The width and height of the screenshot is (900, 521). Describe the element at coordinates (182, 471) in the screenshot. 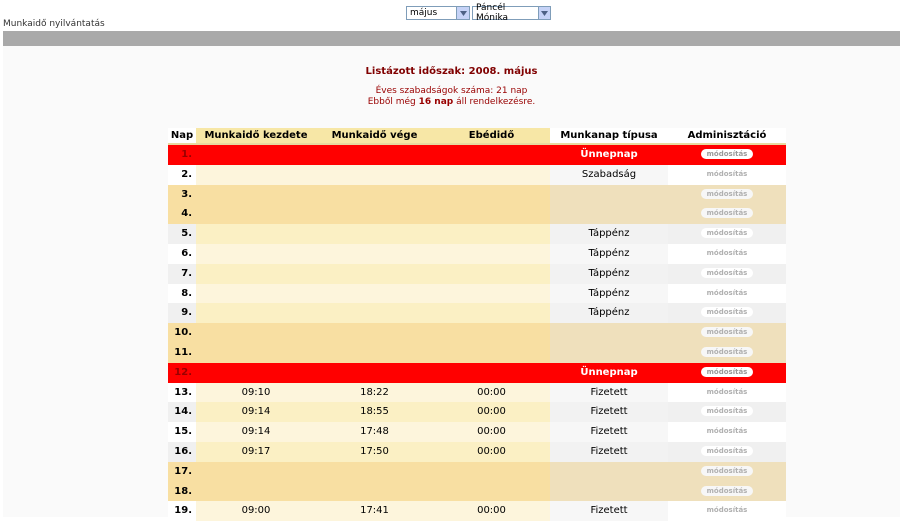

I see `day-cell: 17.` at that location.